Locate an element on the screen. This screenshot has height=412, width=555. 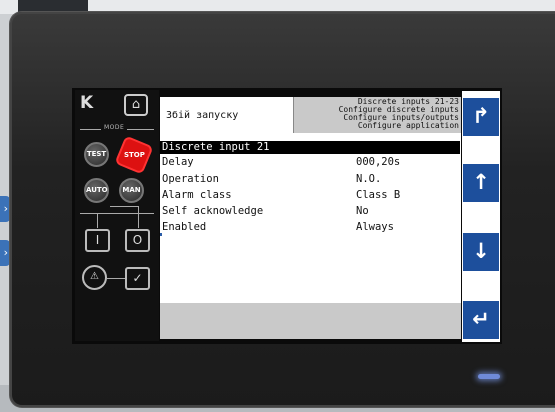
back-arrow-icon: ↱ is located at coordinates (481, 117).